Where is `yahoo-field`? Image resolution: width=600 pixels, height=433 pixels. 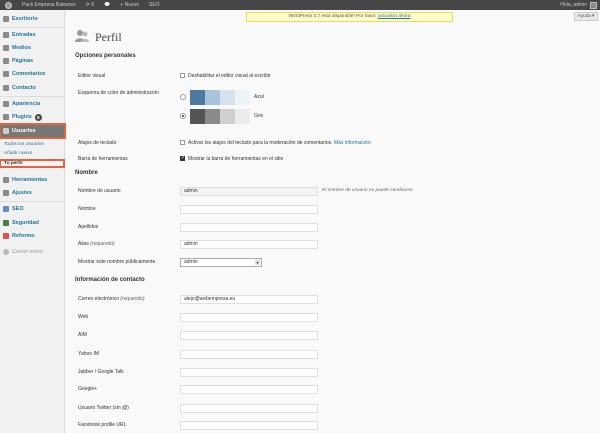 yahoo-field is located at coordinates (249, 354).